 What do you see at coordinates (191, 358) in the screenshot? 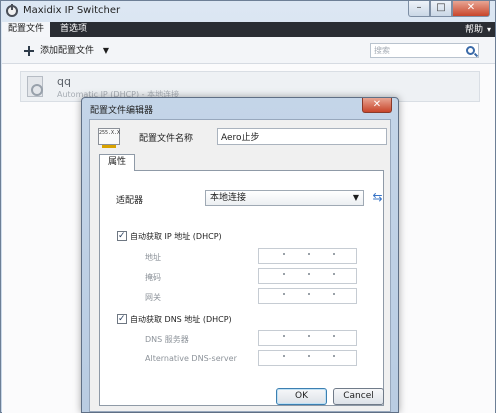
I see `alt-dns-label: Alternative DNS-server` at bounding box center [191, 358].